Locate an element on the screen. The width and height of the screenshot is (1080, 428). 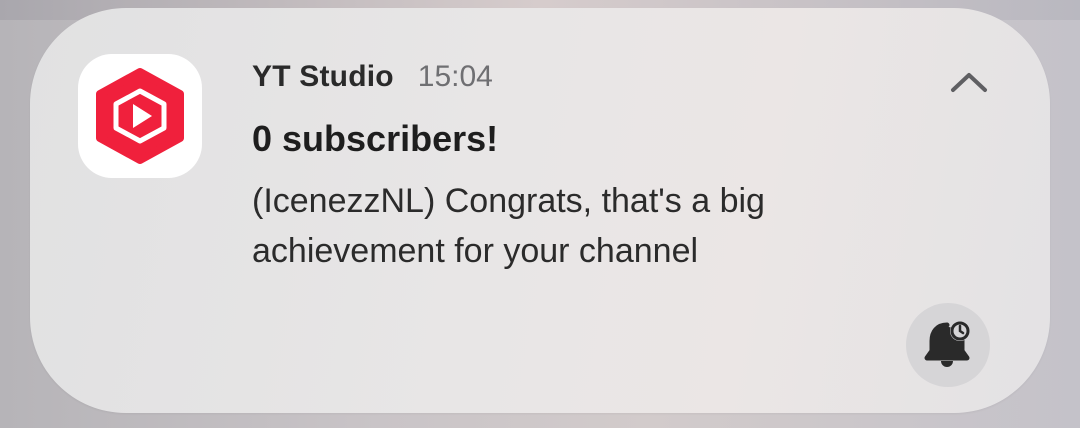
collapse-button is located at coordinates (969, 82).